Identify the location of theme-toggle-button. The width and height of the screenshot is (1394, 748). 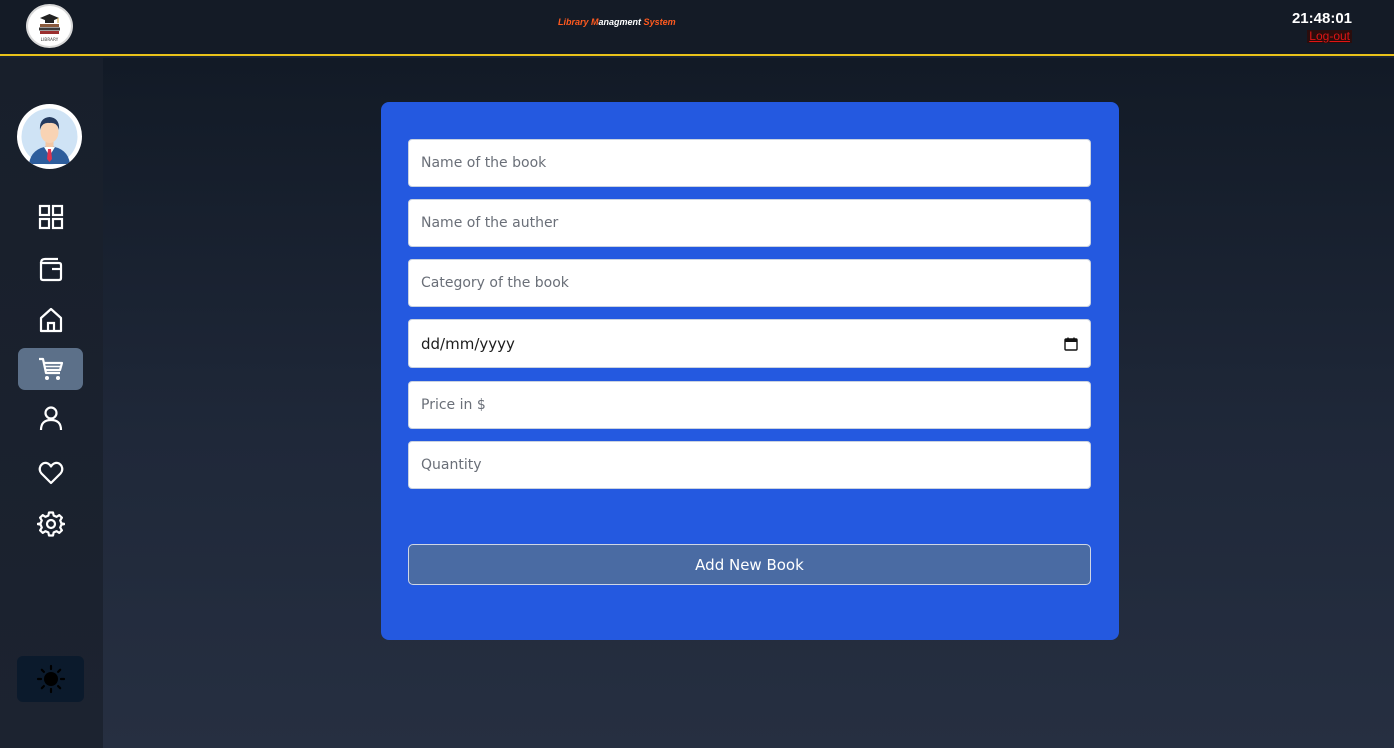
(50, 679).